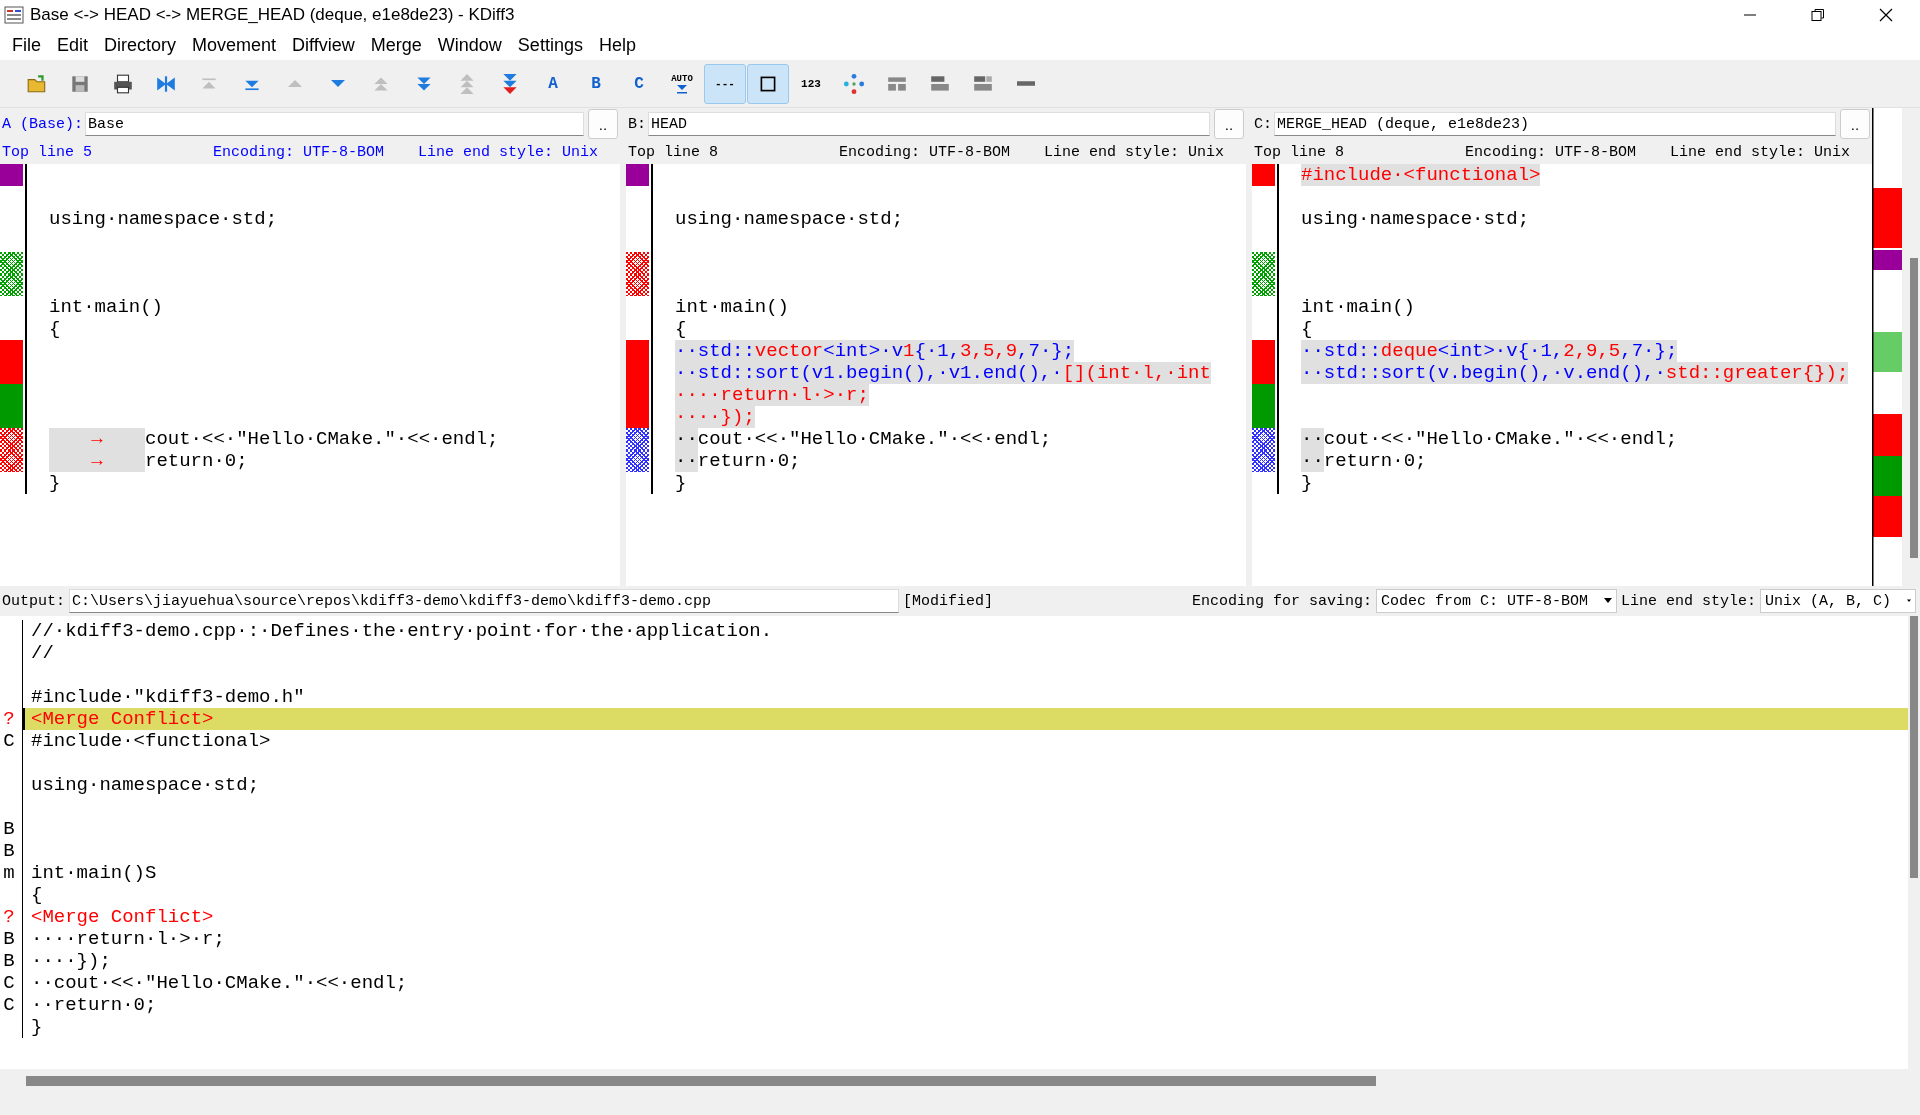 This screenshot has width=1920, height=1115. Describe the element at coordinates (550, 45) in the screenshot. I see `menu-item: Settings` at that location.